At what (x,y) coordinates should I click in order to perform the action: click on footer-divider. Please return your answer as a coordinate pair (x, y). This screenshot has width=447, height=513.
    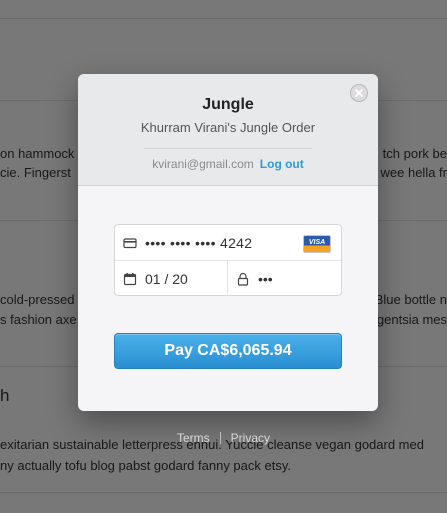
    Looking at the image, I should click on (220, 438).